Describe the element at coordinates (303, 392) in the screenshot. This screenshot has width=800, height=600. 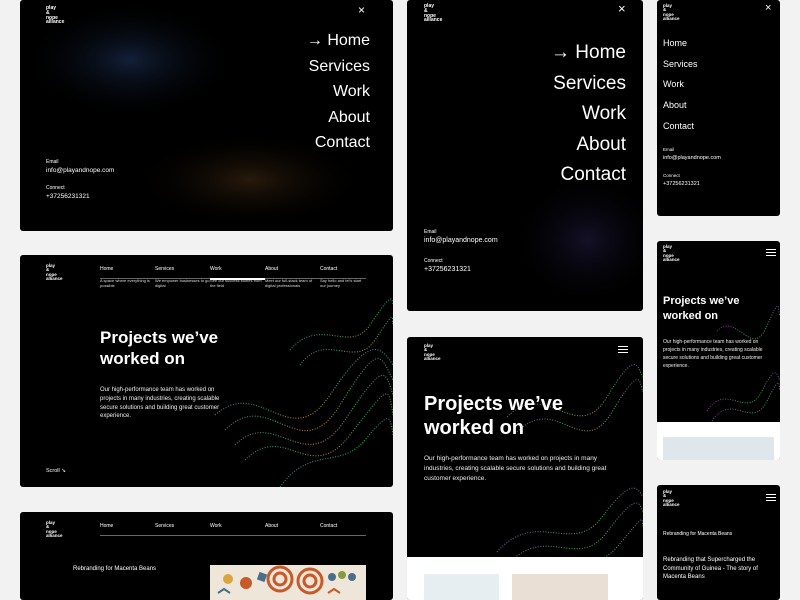
I see `particle-wave-art` at that location.